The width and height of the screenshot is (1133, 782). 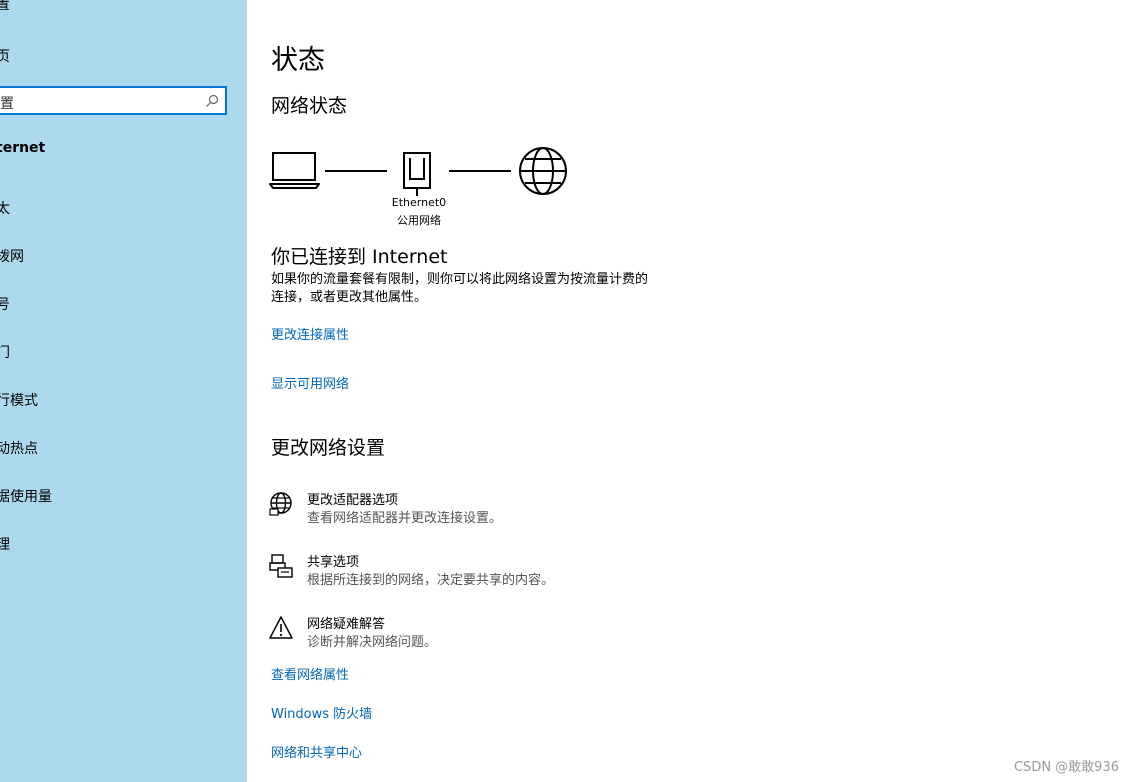 What do you see at coordinates (5, 304) in the screenshot?
I see `sidebar-item-vpn: 号` at bounding box center [5, 304].